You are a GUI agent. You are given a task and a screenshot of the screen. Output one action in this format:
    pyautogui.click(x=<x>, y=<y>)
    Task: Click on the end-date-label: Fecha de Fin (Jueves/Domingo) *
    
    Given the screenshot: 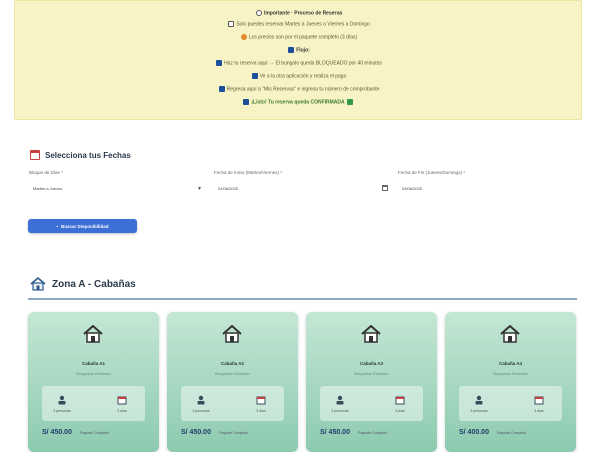 What is the action you would take?
    pyautogui.click(x=432, y=172)
    